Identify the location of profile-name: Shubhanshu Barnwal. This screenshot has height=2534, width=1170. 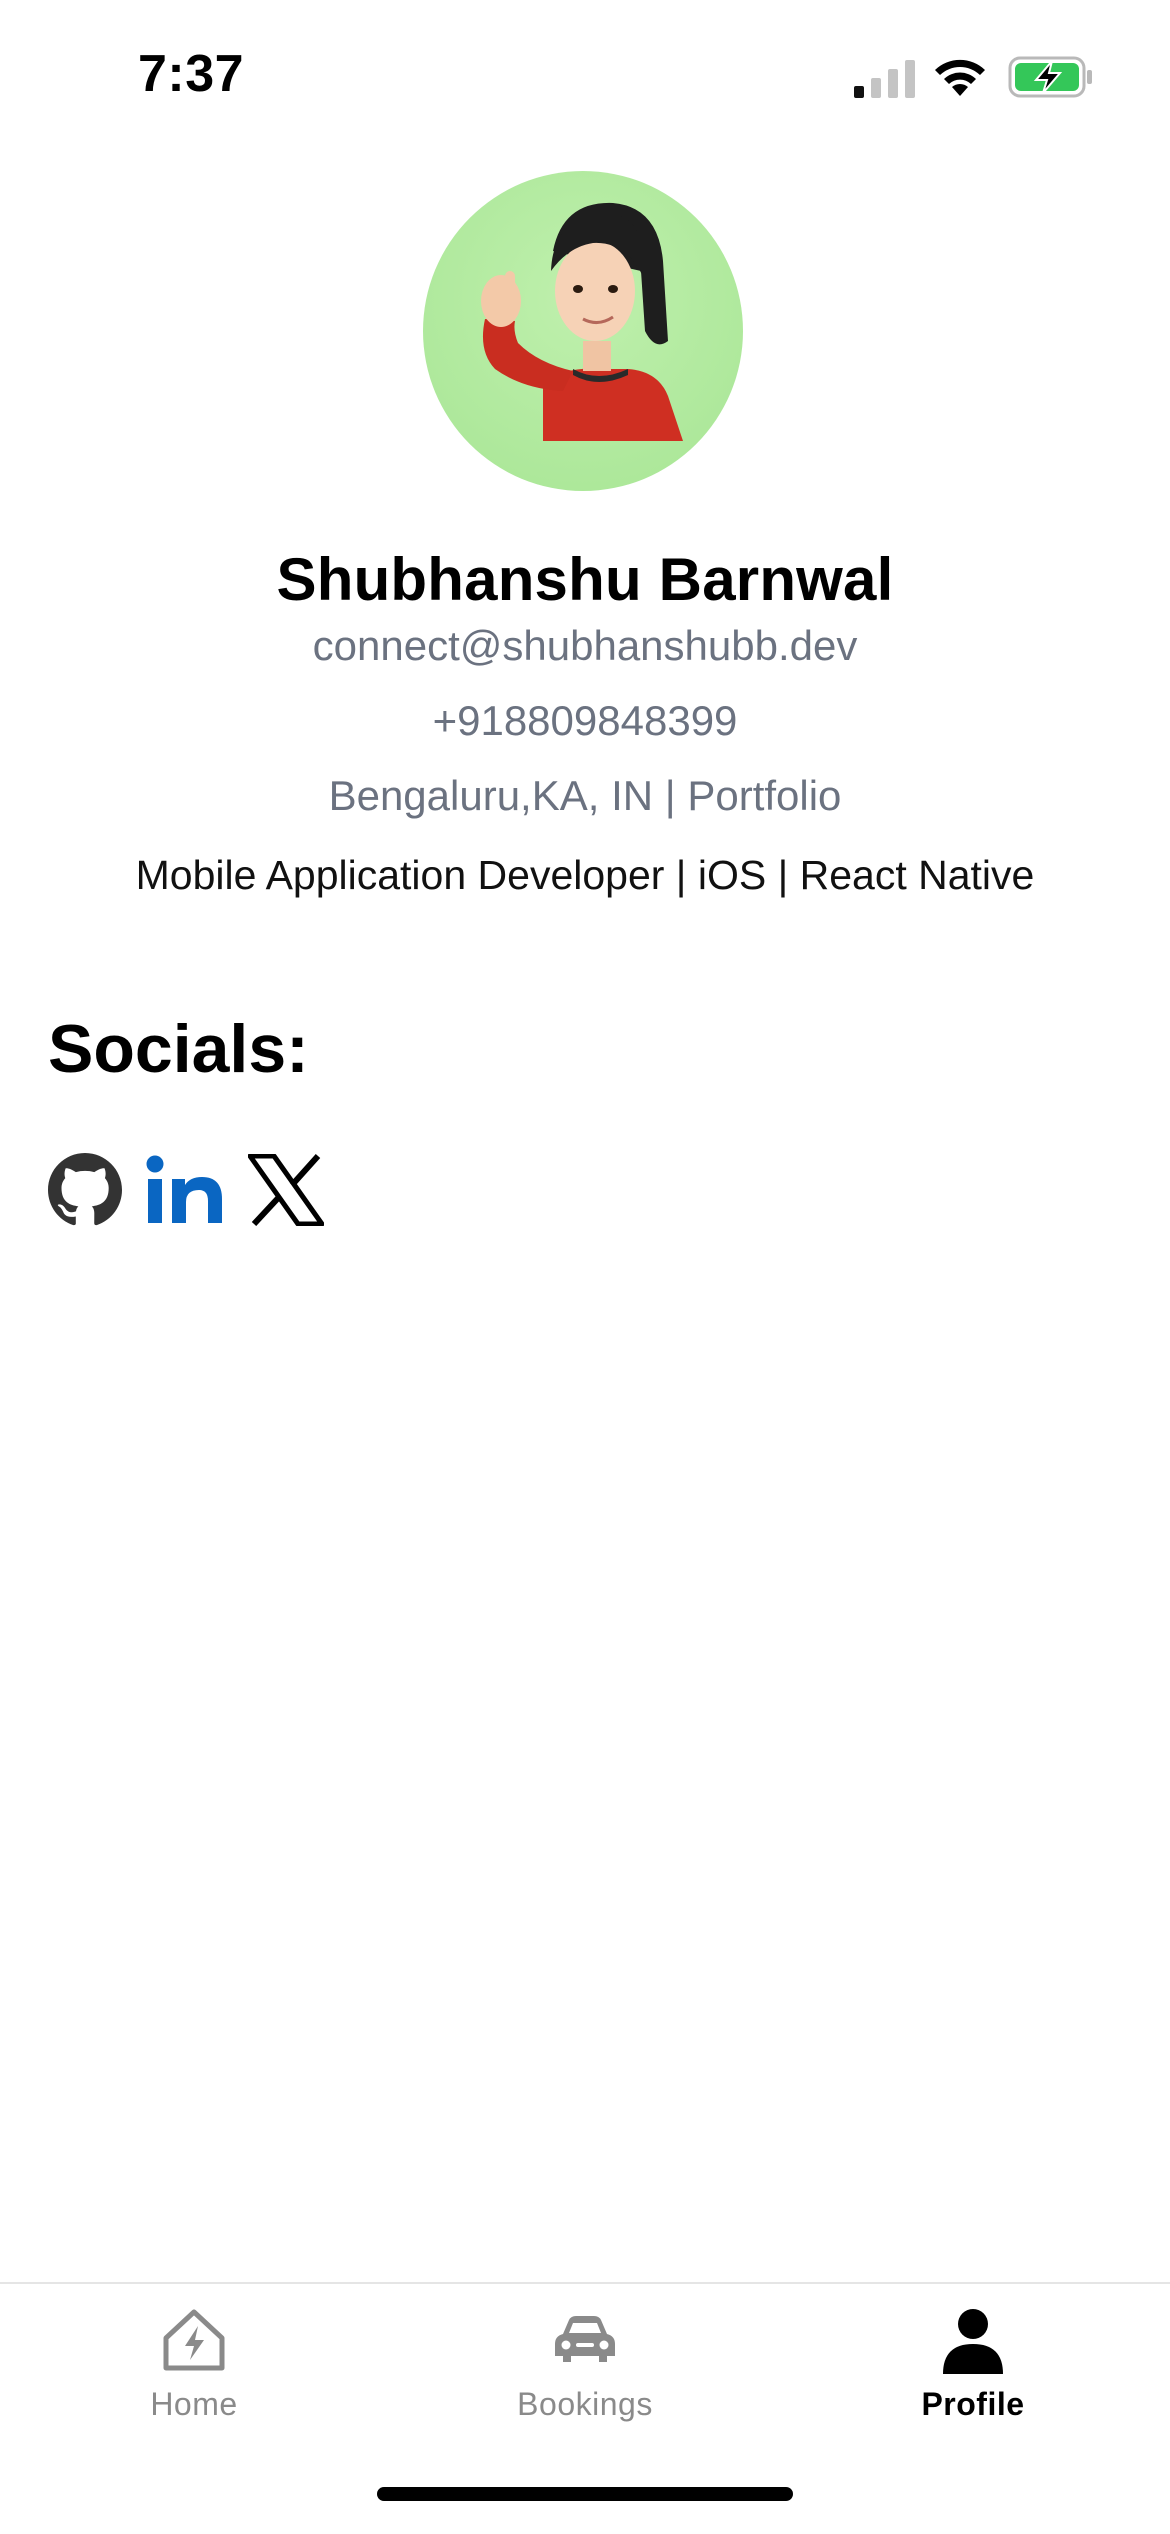
(585, 579).